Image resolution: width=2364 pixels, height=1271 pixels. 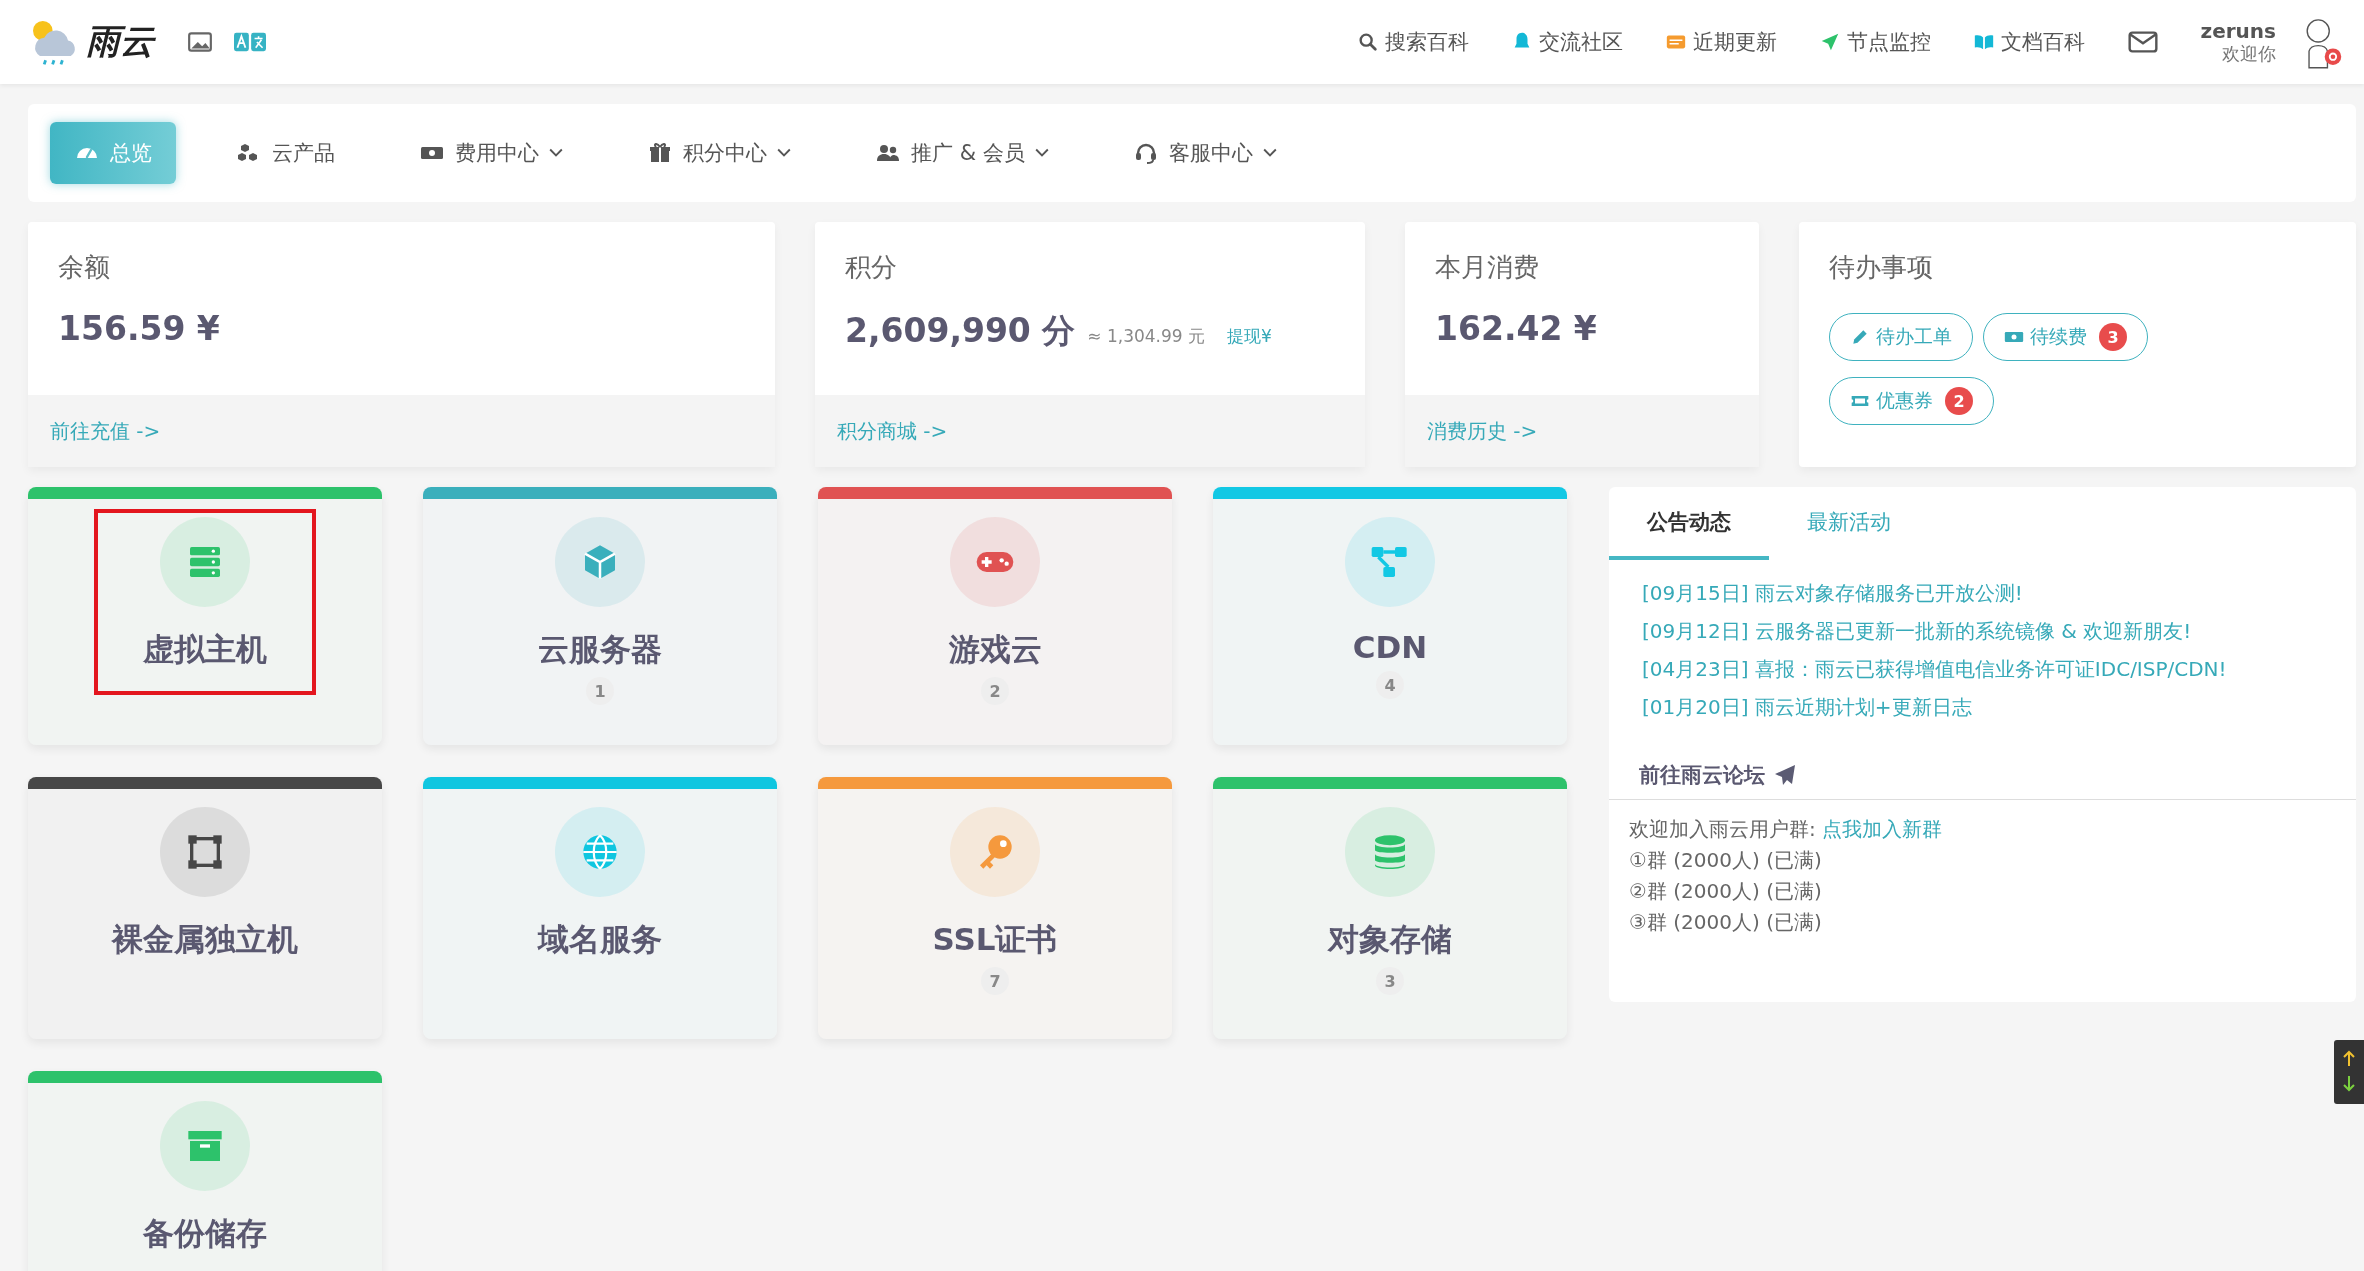 What do you see at coordinates (600, 691) in the screenshot?
I see `count-badge: 1` at bounding box center [600, 691].